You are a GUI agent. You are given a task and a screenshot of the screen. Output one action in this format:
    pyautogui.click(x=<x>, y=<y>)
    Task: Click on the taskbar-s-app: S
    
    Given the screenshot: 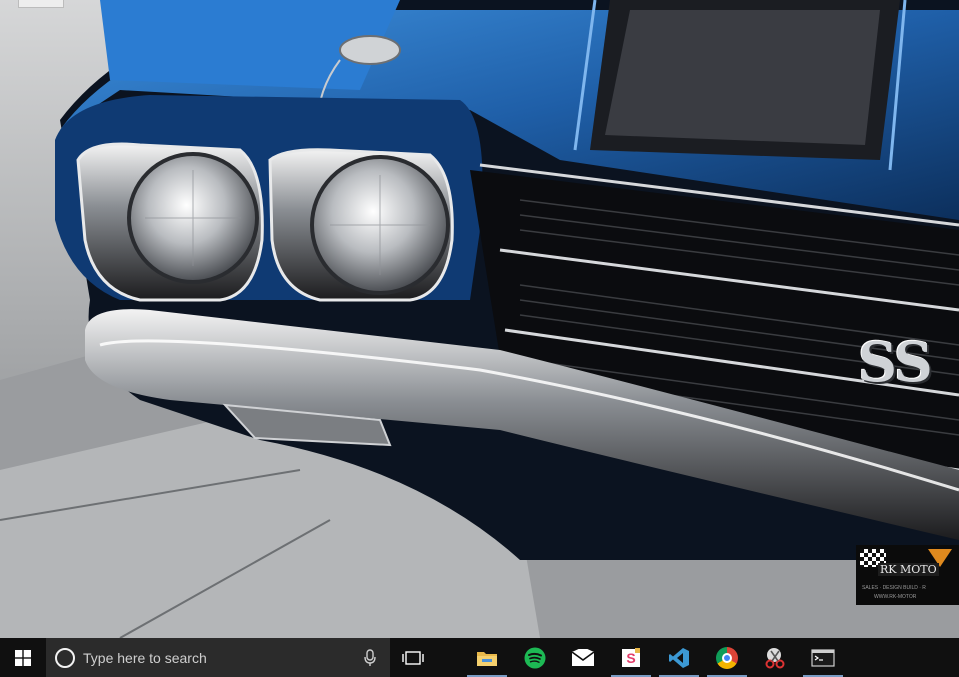 What is the action you would take?
    pyautogui.click(x=631, y=657)
    